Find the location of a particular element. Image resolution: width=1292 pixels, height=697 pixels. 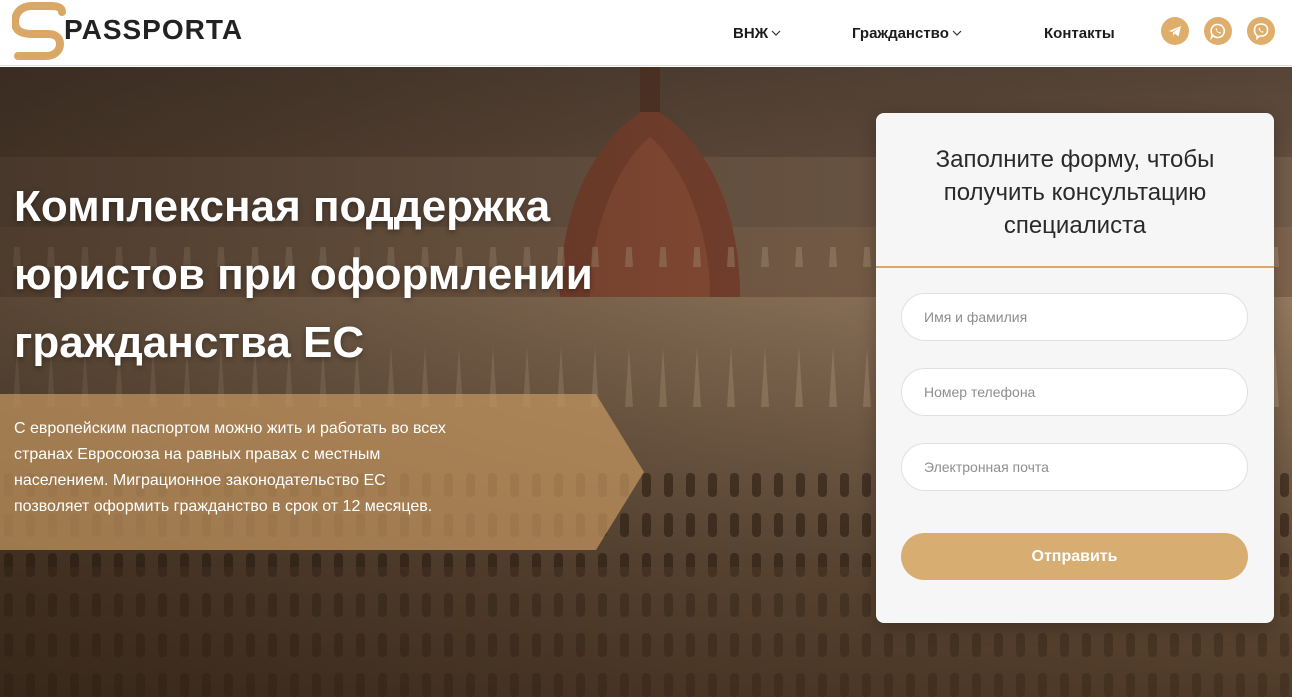

nav-item-contacts: Контакты is located at coordinates (1079, 33).